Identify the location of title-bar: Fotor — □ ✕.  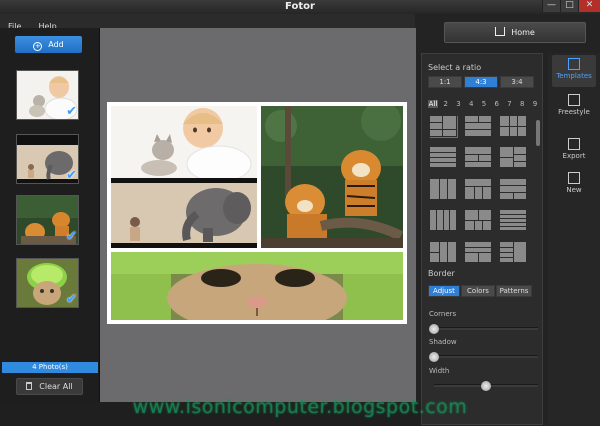
(300, 7).